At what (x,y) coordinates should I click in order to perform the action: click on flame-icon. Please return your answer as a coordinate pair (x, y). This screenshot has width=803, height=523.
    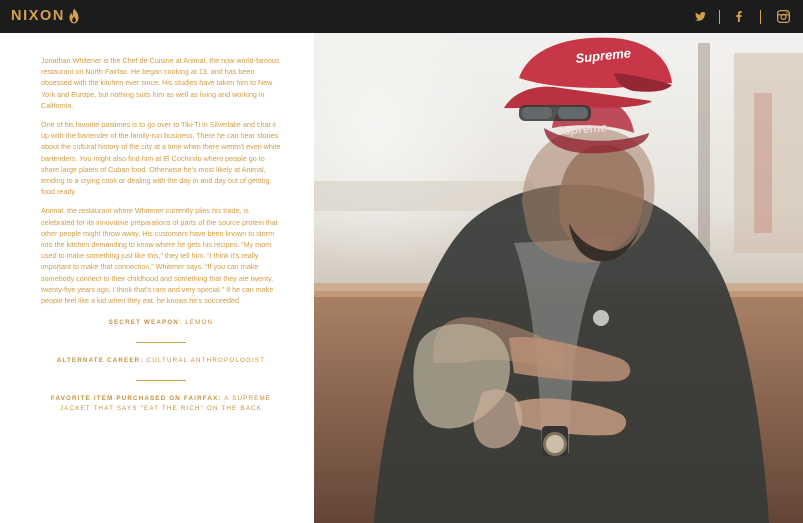
    Looking at the image, I should click on (74, 16).